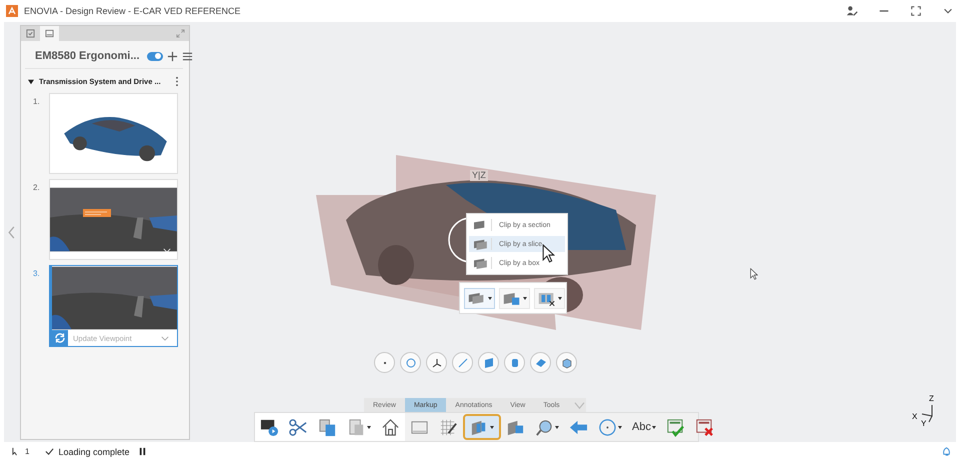 This screenshot has height=461, width=960. I want to click on toolbar-button: Abc, so click(644, 427).